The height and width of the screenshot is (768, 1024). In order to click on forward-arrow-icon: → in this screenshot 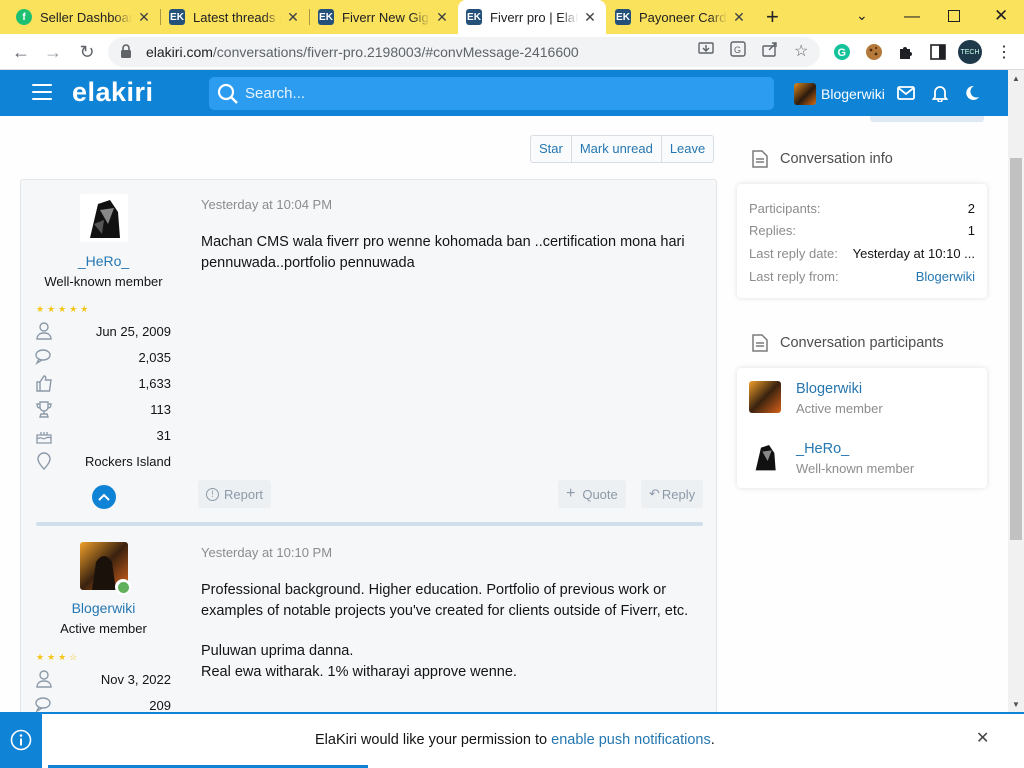, I will do `click(53, 52)`.